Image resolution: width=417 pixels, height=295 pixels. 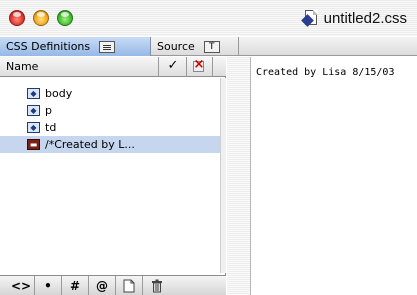 I want to click on css-document-icon, so click(x=309, y=18).